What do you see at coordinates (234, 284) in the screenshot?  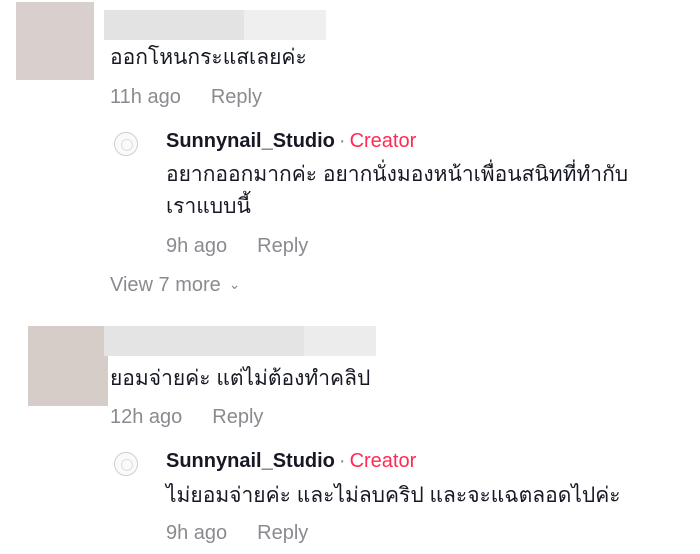 I see `chevron-down-icon: ⌄` at bounding box center [234, 284].